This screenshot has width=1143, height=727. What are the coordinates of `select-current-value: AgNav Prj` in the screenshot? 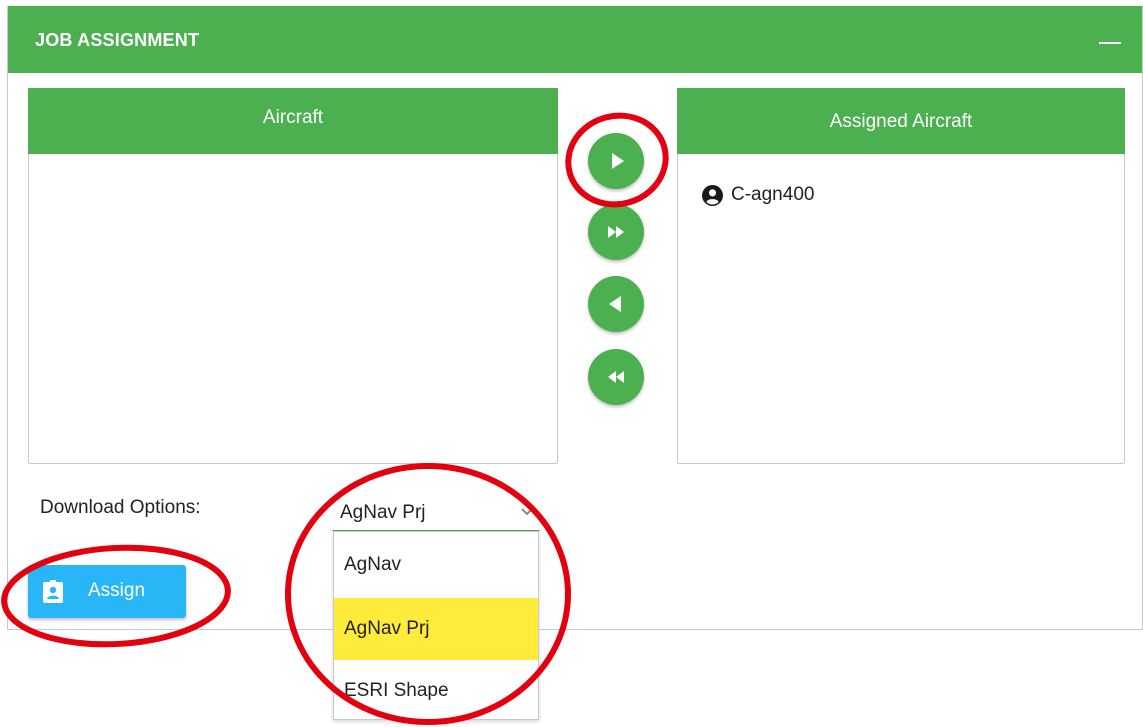 It's located at (383, 512).